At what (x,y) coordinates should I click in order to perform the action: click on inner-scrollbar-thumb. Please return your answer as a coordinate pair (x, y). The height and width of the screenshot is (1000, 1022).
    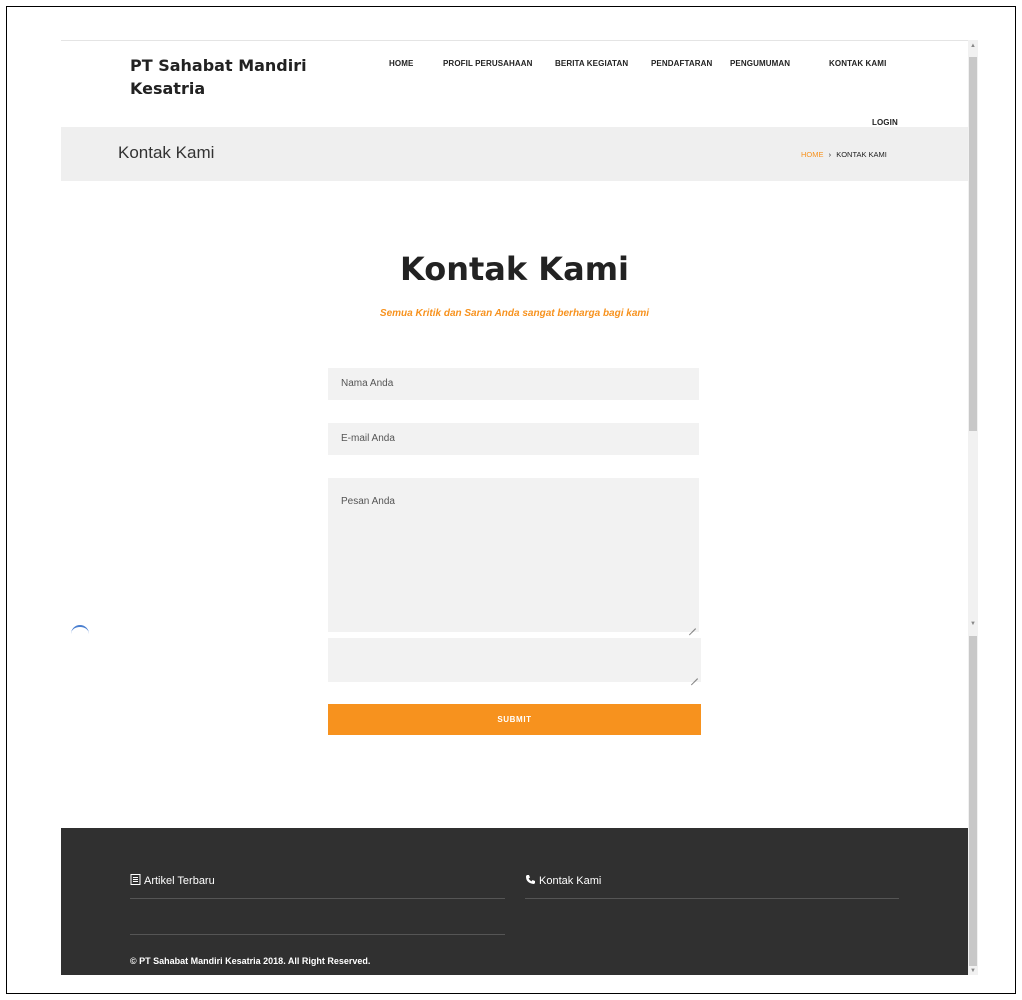
    Looking at the image, I should click on (973, 244).